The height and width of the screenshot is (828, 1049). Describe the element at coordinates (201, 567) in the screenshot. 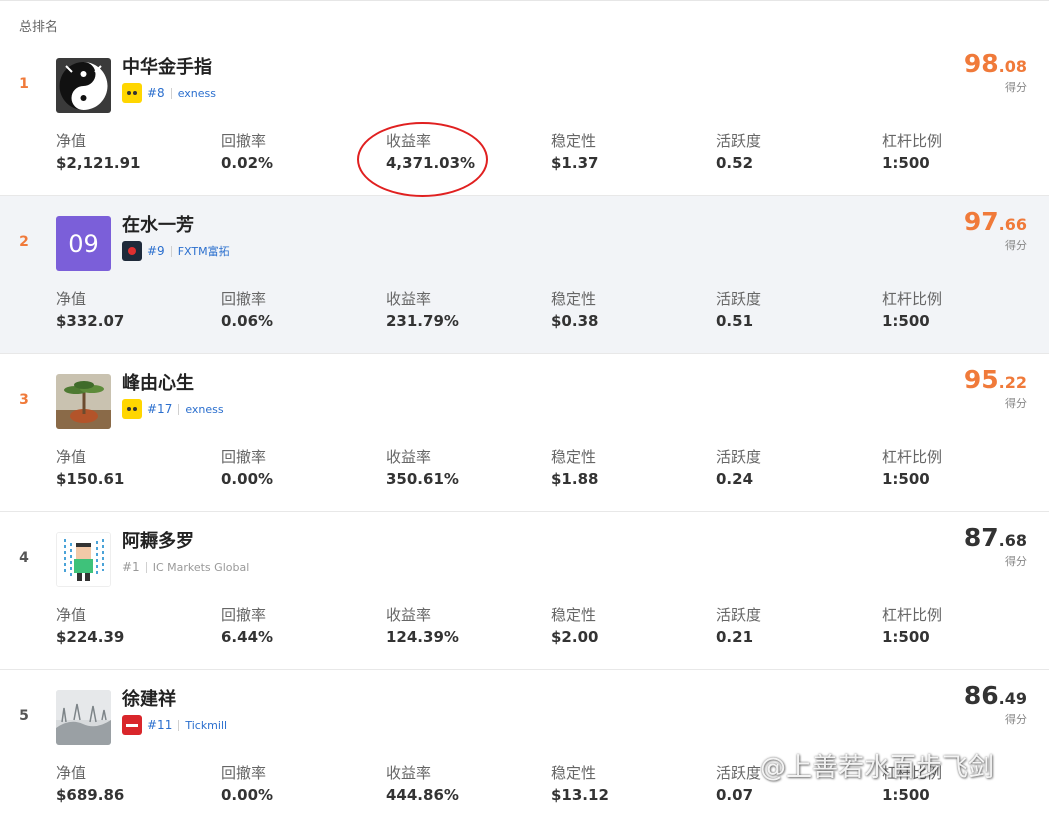

I see `broker-name: IC Markets Global` at that location.